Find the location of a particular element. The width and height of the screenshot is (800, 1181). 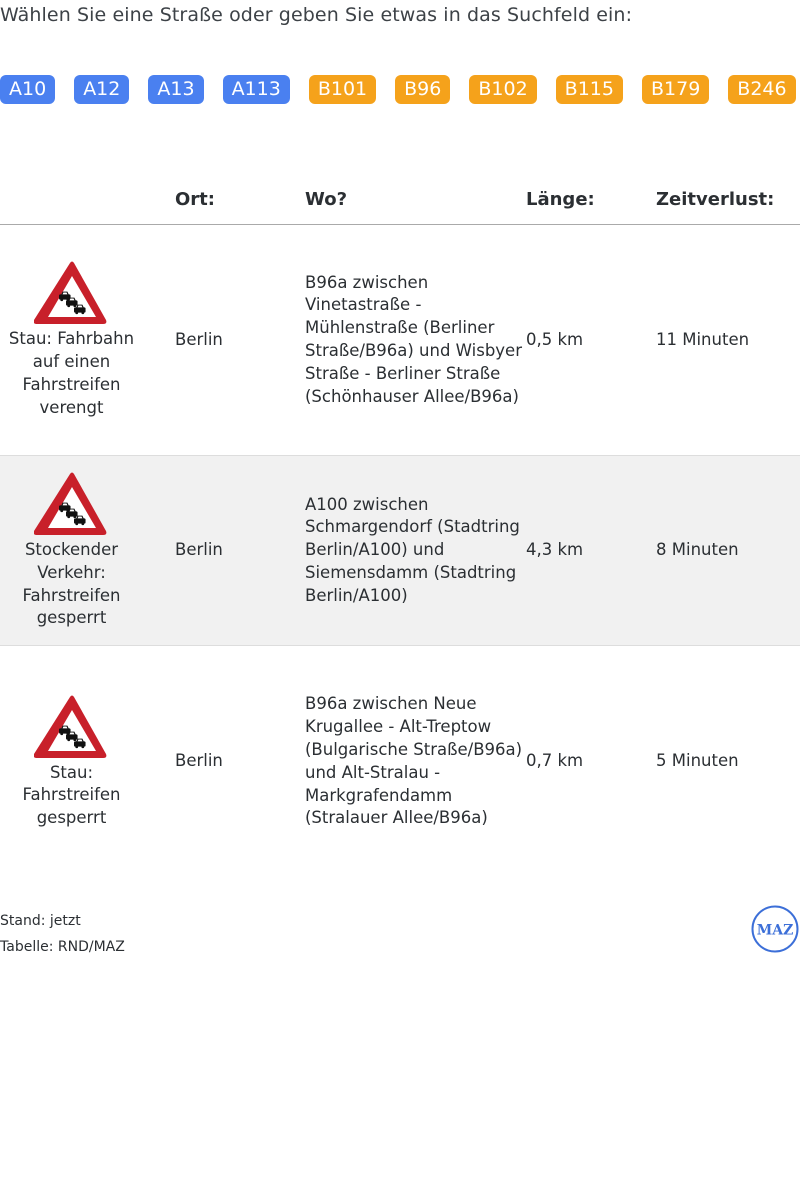

status-text: Stau: Fahrstreifen gesperrt is located at coordinates (71, 795).